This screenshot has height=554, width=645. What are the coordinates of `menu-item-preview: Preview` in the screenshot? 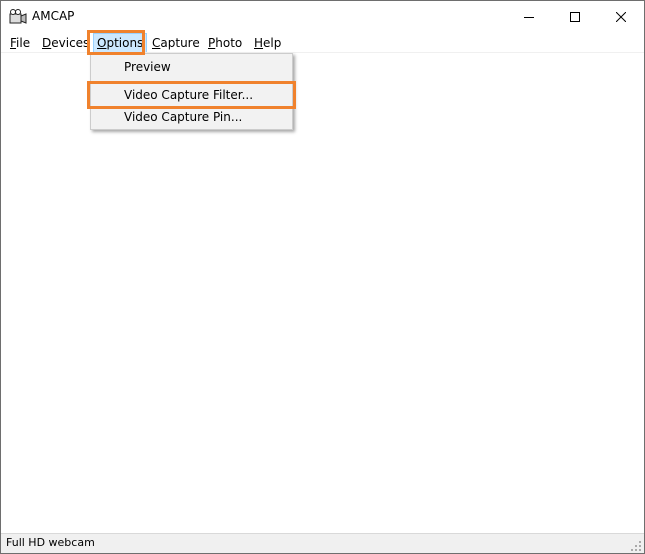 It's located at (191, 67).